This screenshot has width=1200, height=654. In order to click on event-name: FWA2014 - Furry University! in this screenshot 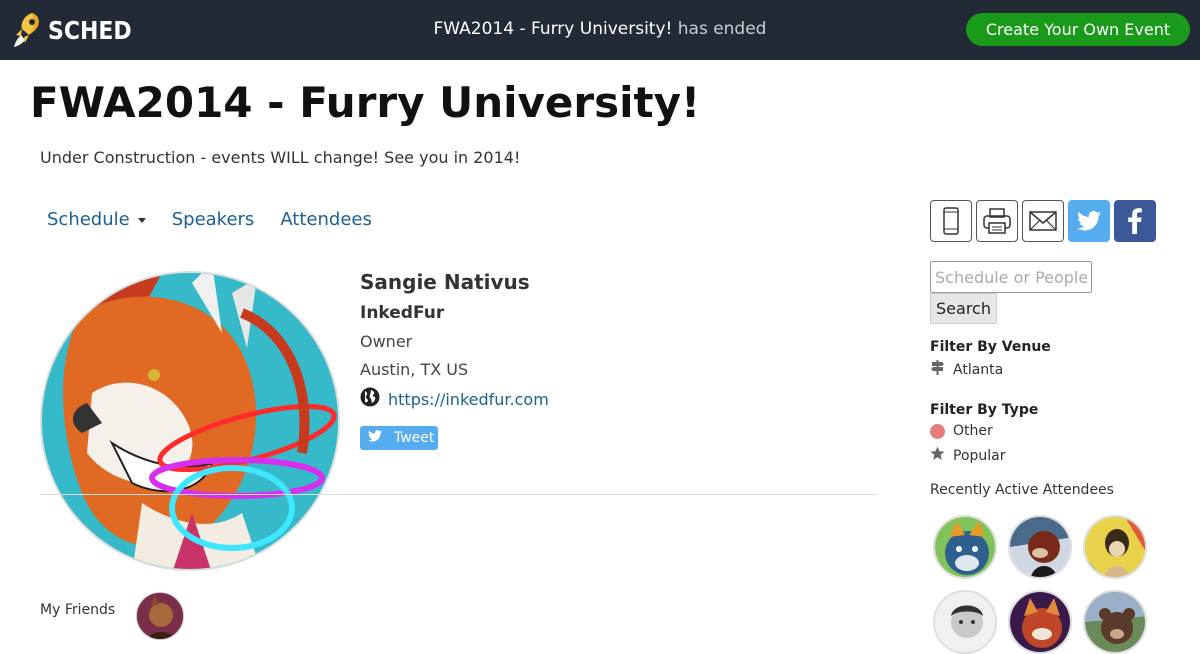, I will do `click(553, 29)`.